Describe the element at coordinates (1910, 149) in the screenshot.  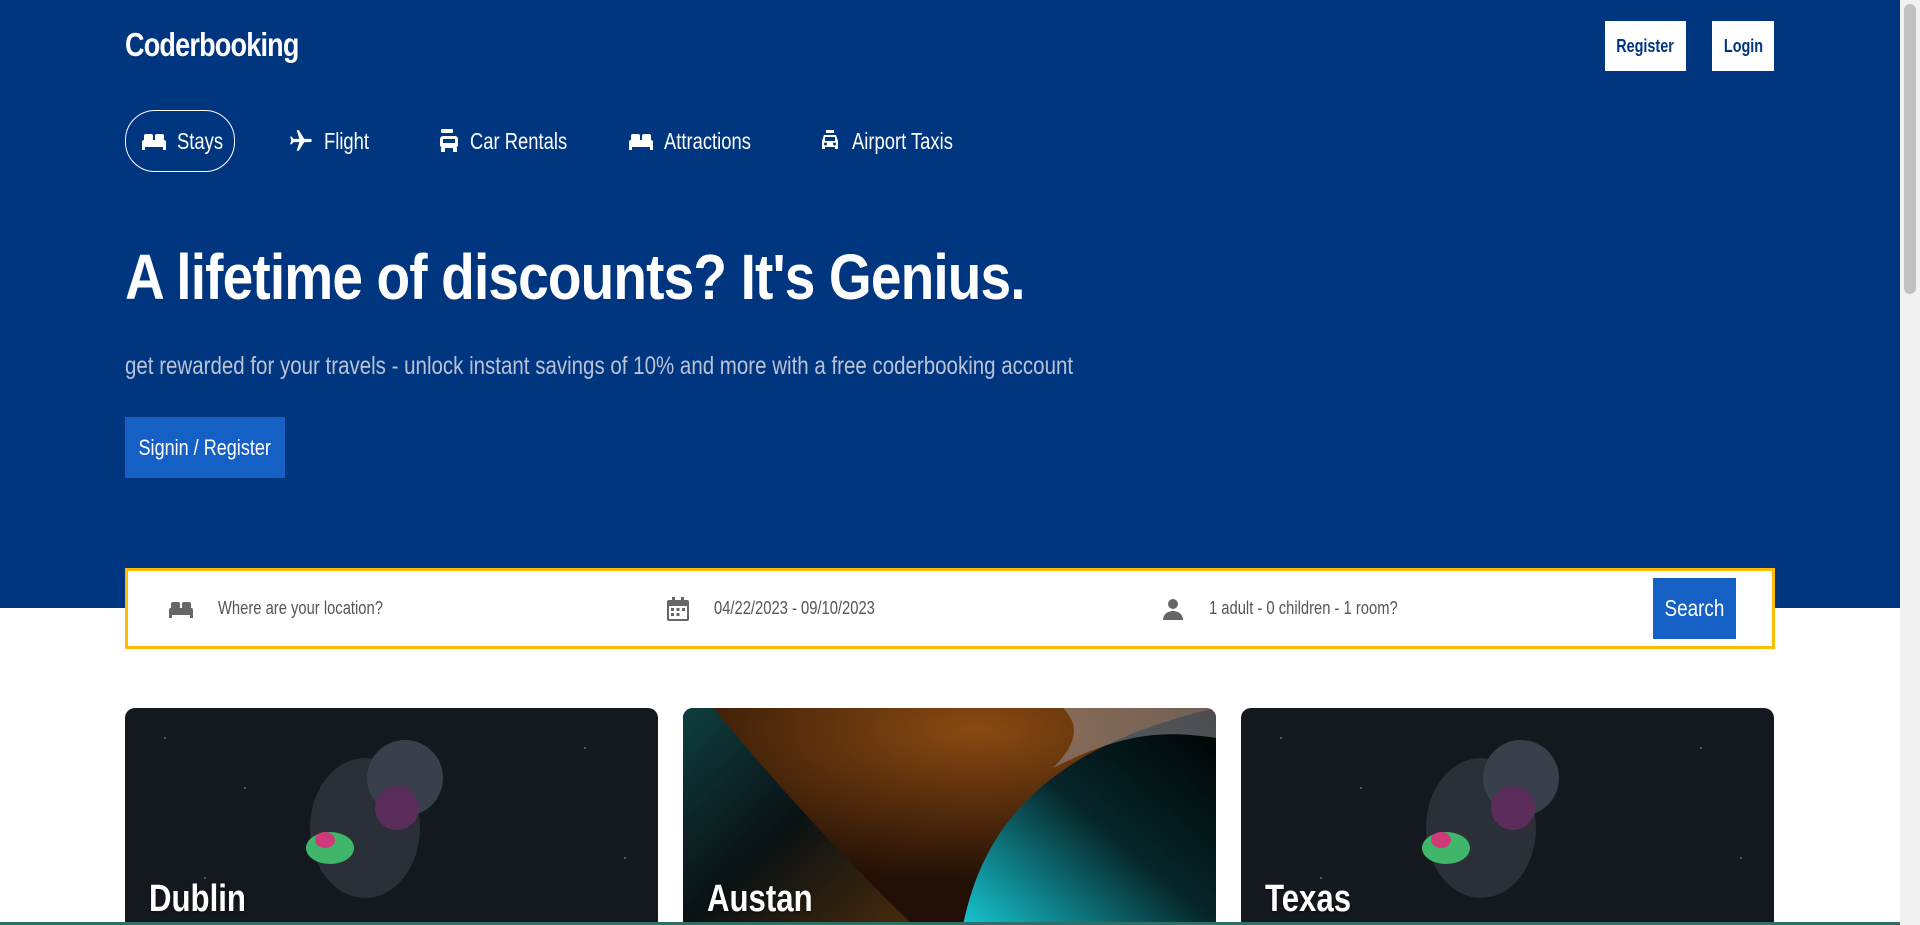
I see `scrollbar-thumb` at that location.